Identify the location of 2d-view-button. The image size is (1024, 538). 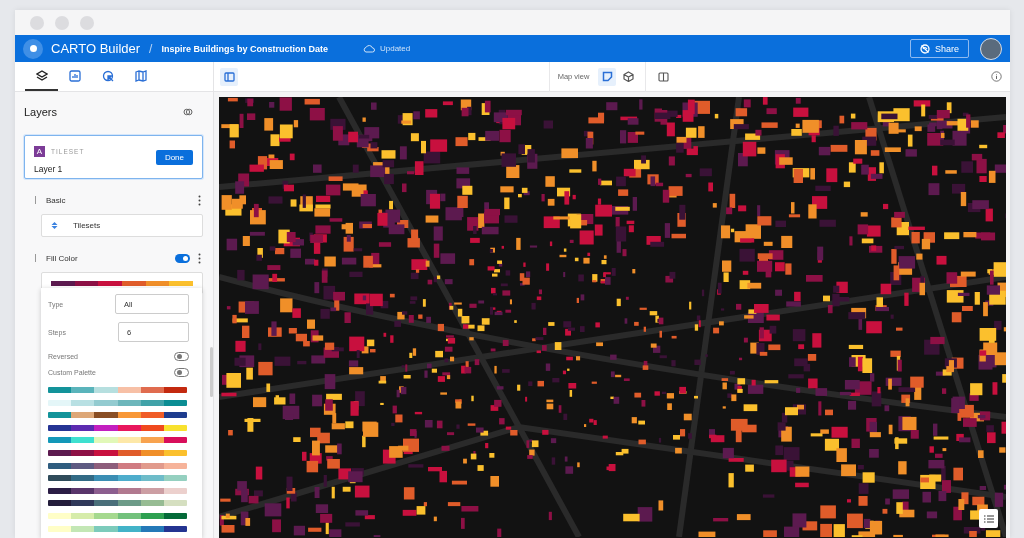
(607, 76).